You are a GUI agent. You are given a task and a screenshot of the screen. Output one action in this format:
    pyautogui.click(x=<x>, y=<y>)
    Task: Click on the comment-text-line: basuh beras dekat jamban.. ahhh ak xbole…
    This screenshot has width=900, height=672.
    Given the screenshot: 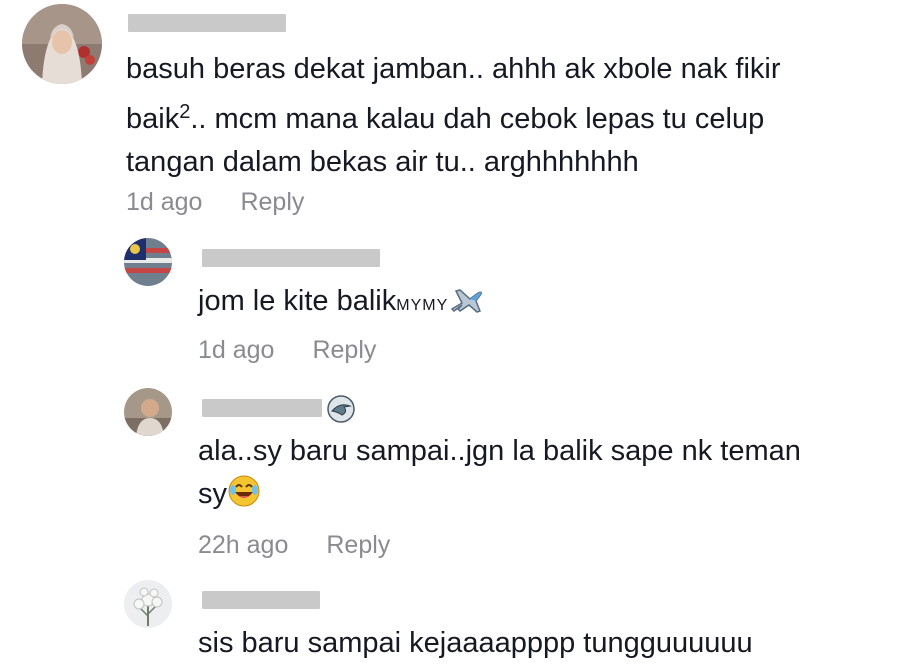 What is the action you would take?
    pyautogui.click(x=453, y=69)
    